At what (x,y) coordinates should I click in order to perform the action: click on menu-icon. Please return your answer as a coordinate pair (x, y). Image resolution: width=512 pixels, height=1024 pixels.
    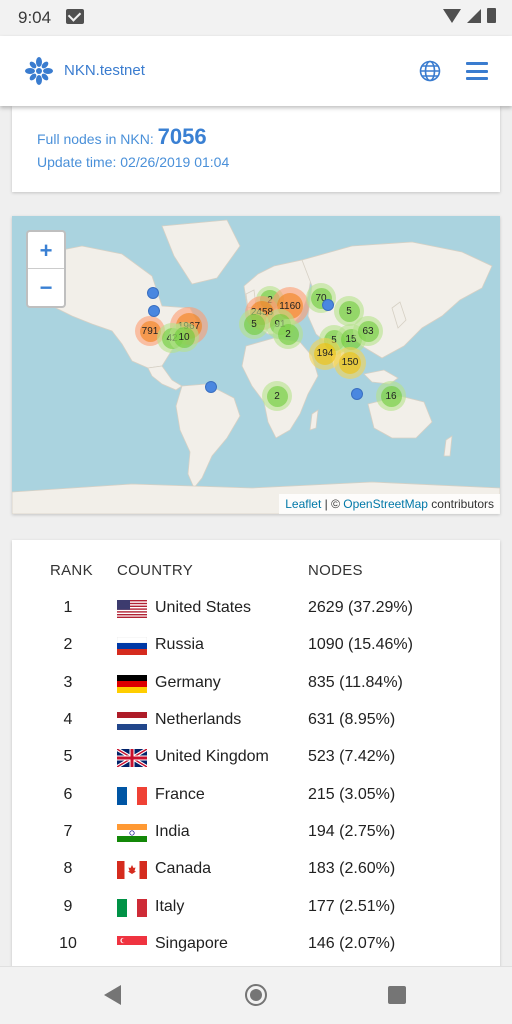
    Looking at the image, I should click on (477, 71).